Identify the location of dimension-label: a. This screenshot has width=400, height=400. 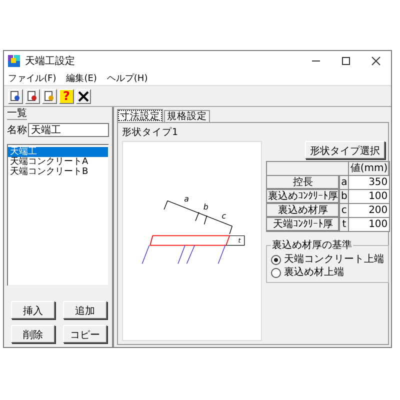
(186, 199).